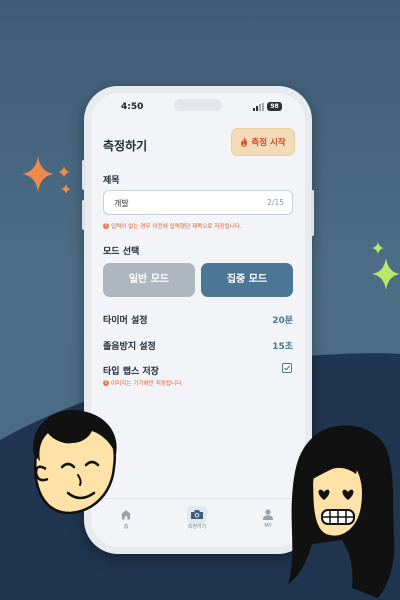 The image size is (400, 600). What do you see at coordinates (198, 202) in the screenshot?
I see `title-input: 개발 2/15` at bounding box center [198, 202].